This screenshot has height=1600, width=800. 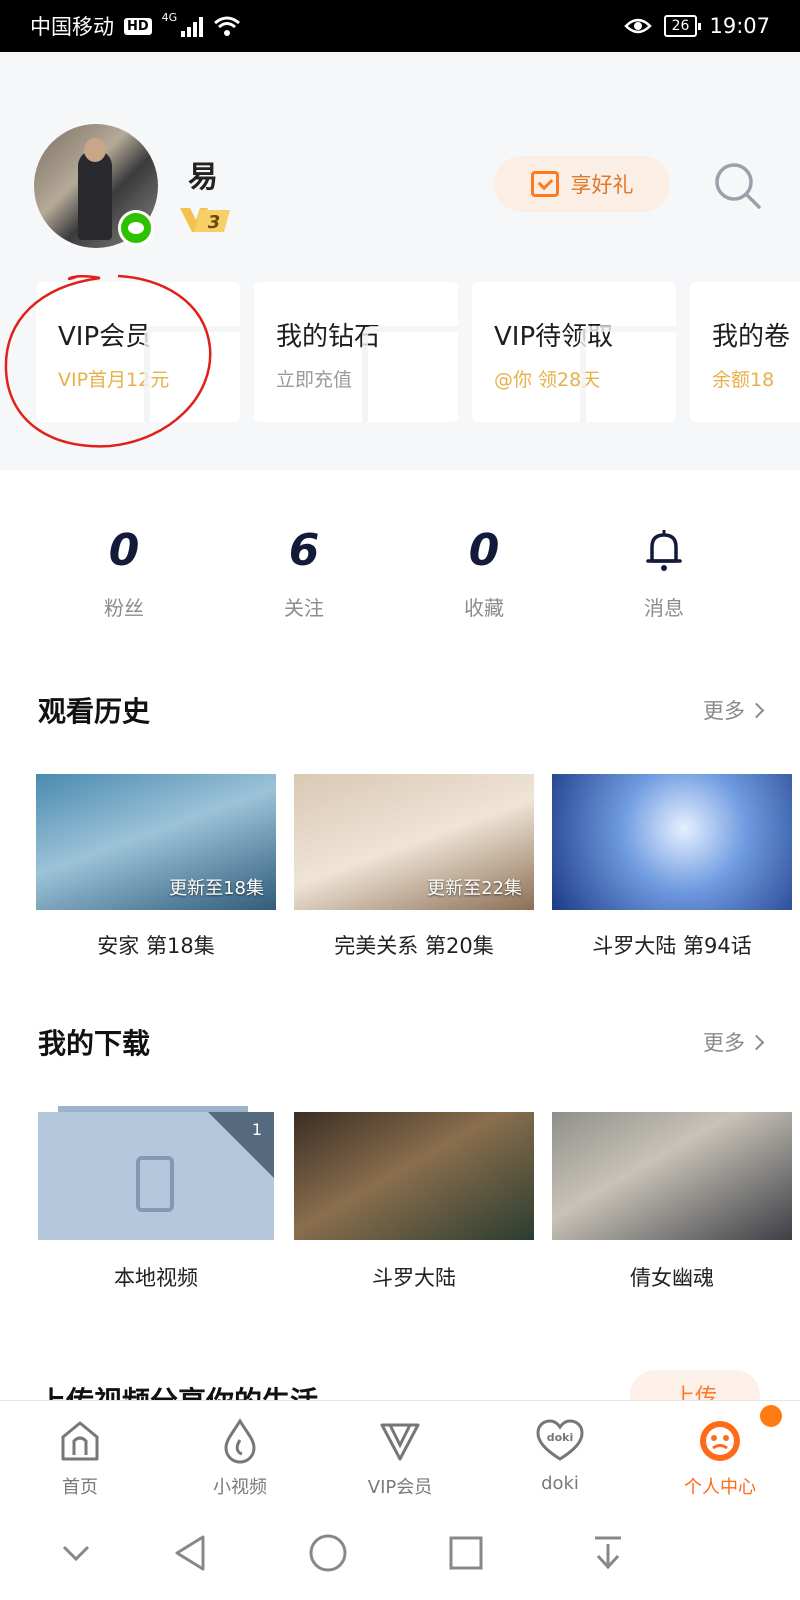 What do you see at coordinates (637, 26) in the screenshot?
I see `eye-icon` at bounding box center [637, 26].